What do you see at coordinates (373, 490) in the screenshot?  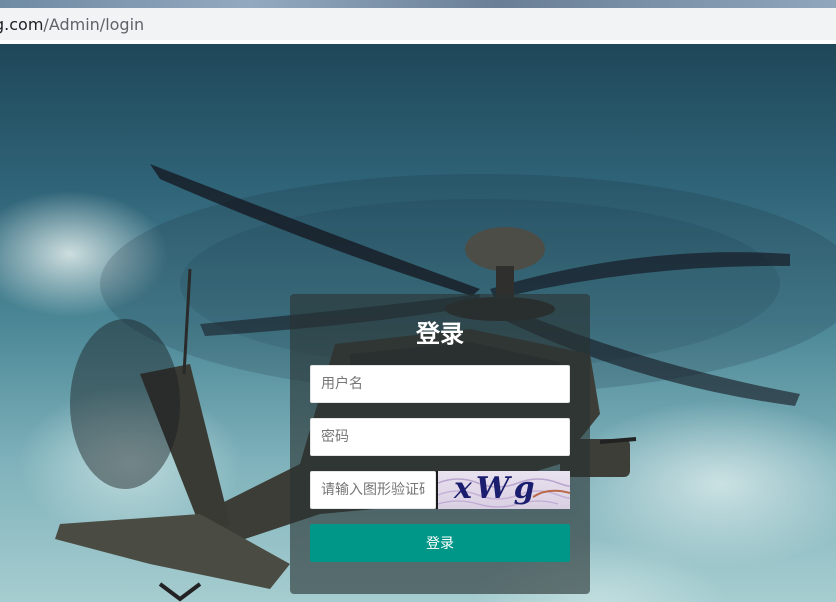 I see `captcha-input` at bounding box center [373, 490].